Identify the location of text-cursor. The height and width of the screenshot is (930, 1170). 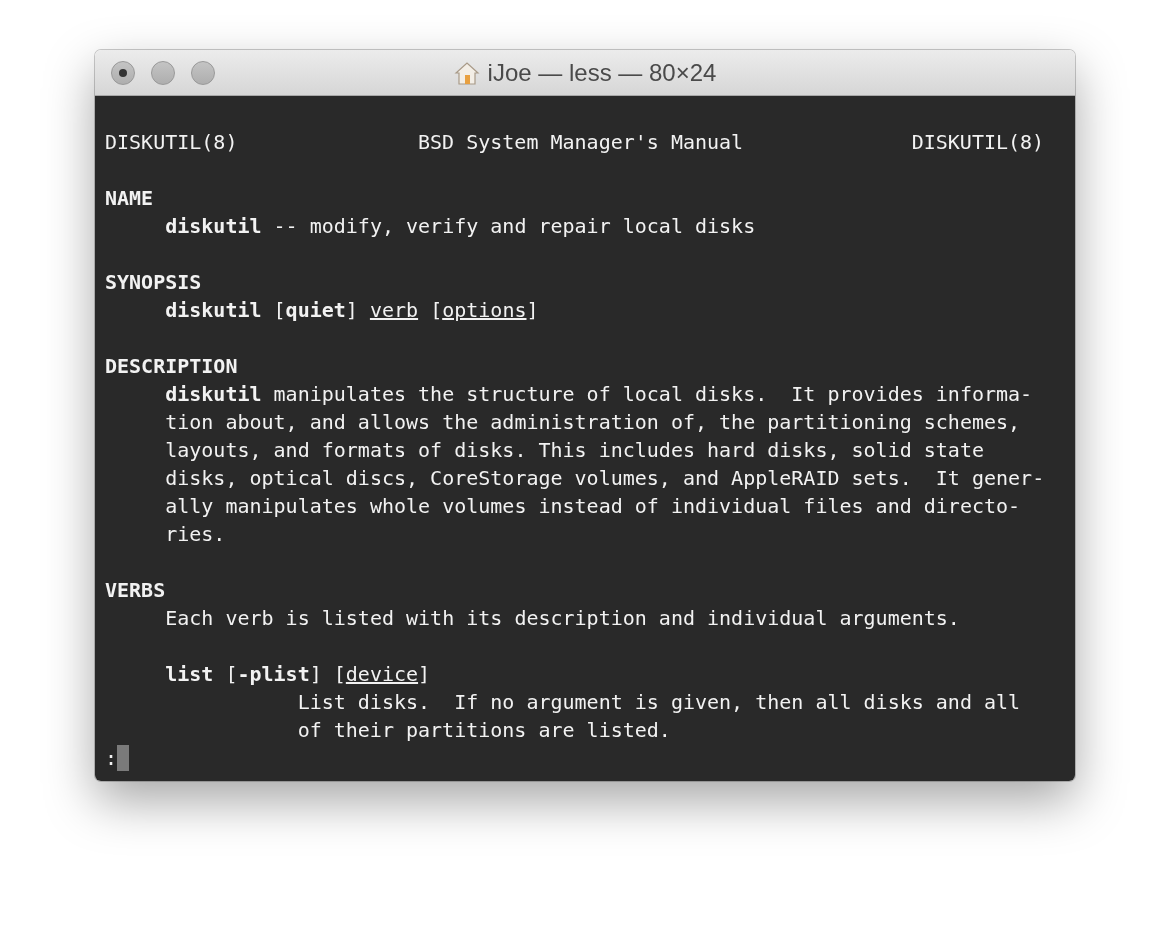
(123, 758).